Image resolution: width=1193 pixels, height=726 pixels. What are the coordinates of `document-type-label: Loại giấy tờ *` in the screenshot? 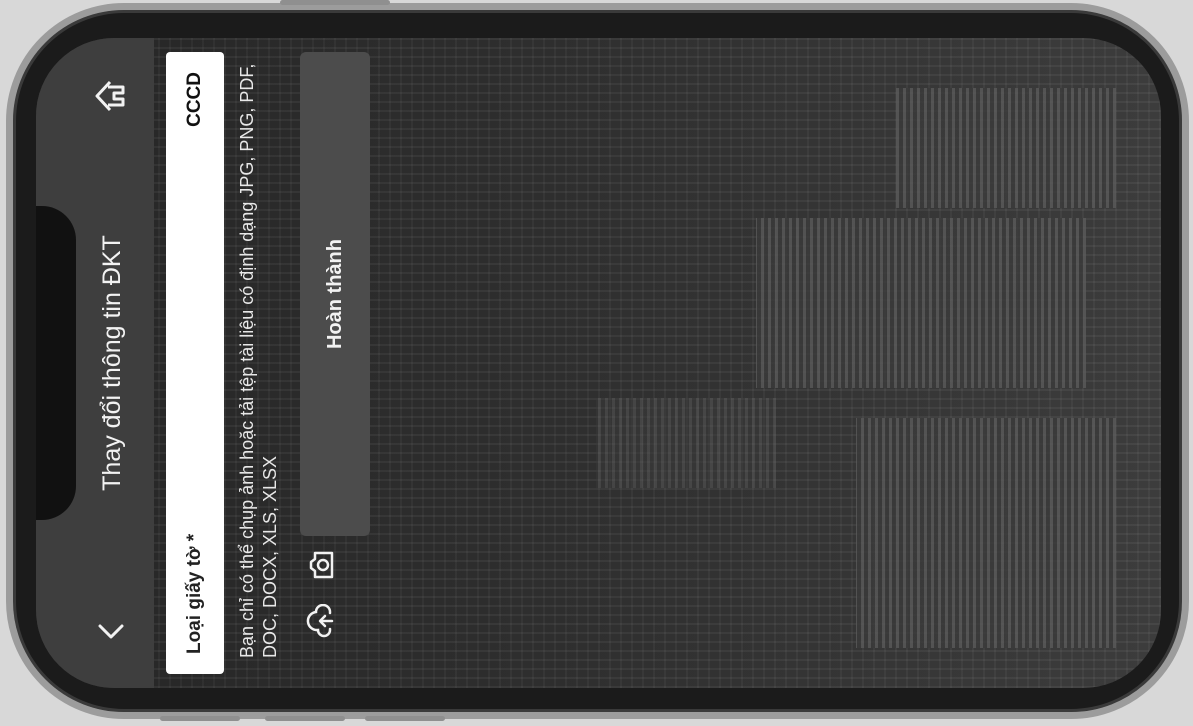 It's located at (194, 593).